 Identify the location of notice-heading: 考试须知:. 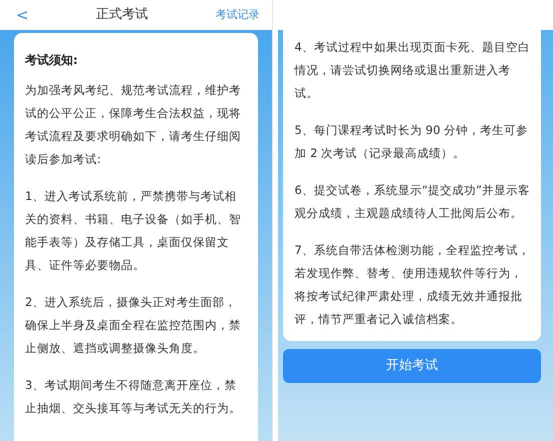
(52, 60).